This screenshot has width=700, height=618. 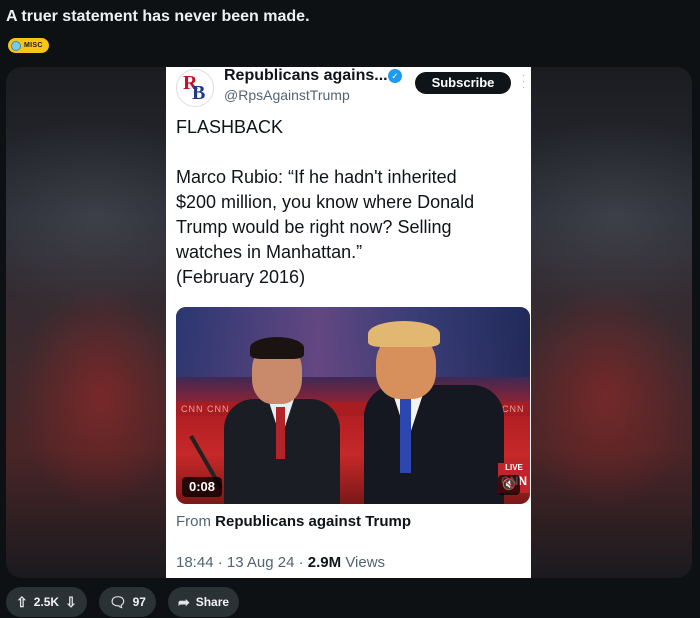 What do you see at coordinates (33, 45) in the screenshot?
I see `flair-label: MISC` at bounding box center [33, 45].